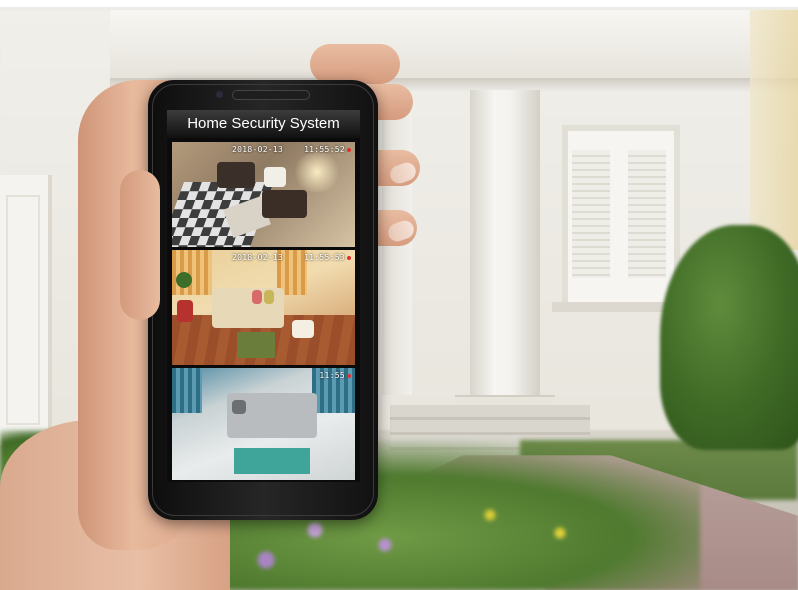  What do you see at coordinates (399, 3) in the screenshot?
I see `top-border` at bounding box center [399, 3].